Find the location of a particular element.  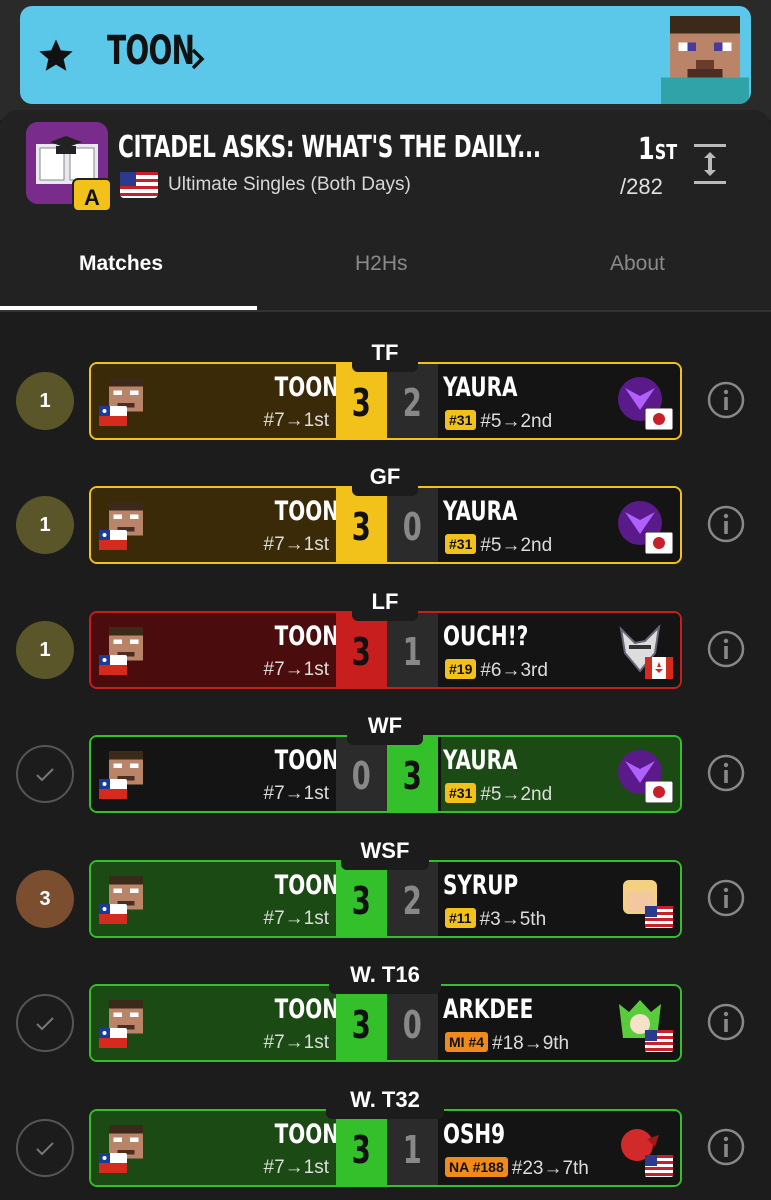

tab-about: About is located at coordinates (637, 281).